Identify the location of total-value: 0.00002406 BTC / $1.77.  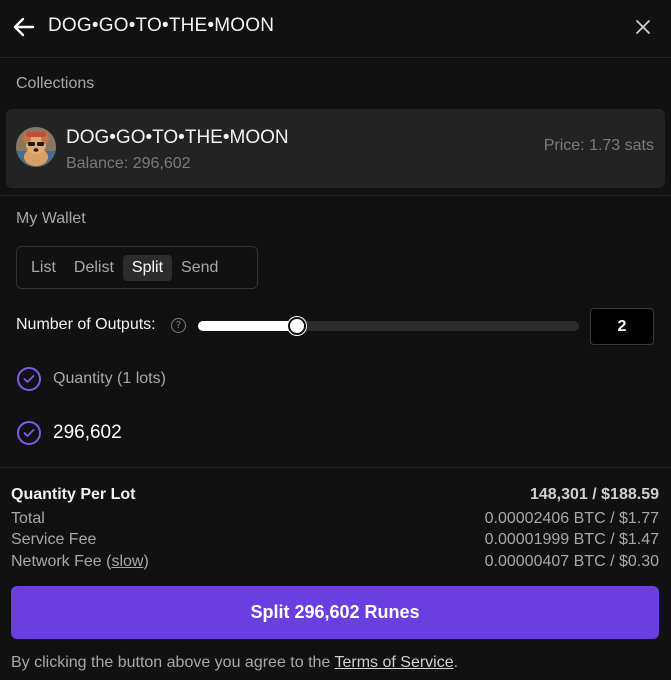
(571, 518).